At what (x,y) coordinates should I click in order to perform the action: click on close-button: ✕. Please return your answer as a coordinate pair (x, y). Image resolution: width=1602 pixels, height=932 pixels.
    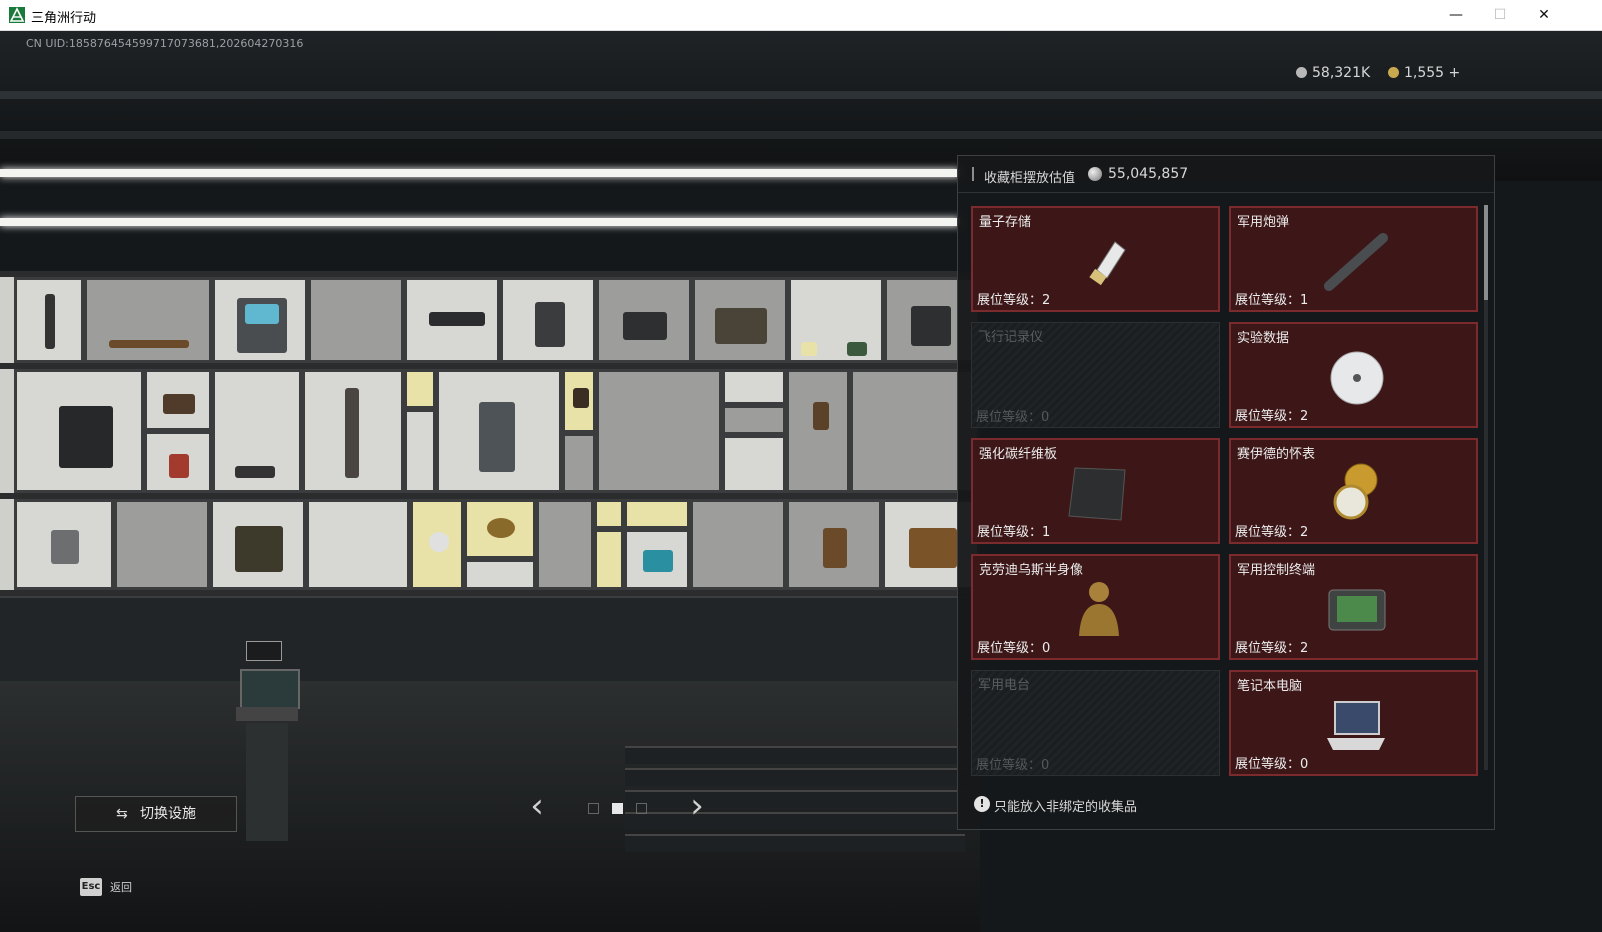
    Looking at the image, I should click on (1544, 15).